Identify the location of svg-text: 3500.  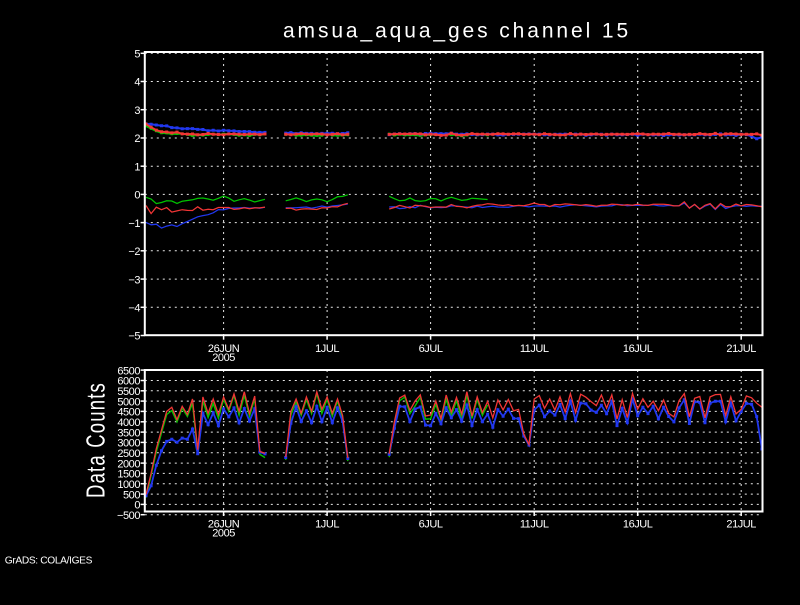
(128, 433).